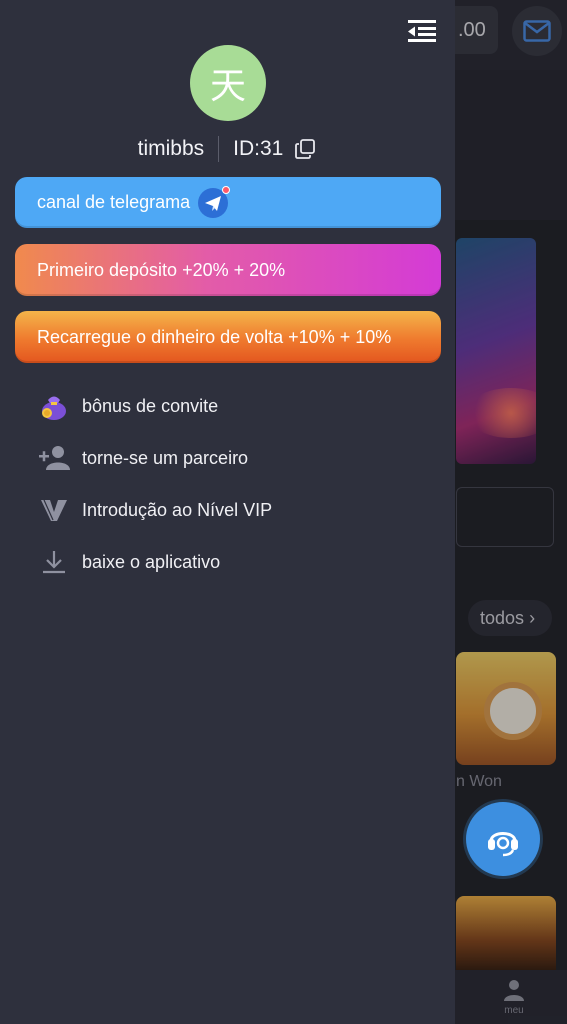 Image resolution: width=567 pixels, height=1024 pixels. I want to click on menu-item-label: Introdução ao Nível VIP, so click(177, 509).